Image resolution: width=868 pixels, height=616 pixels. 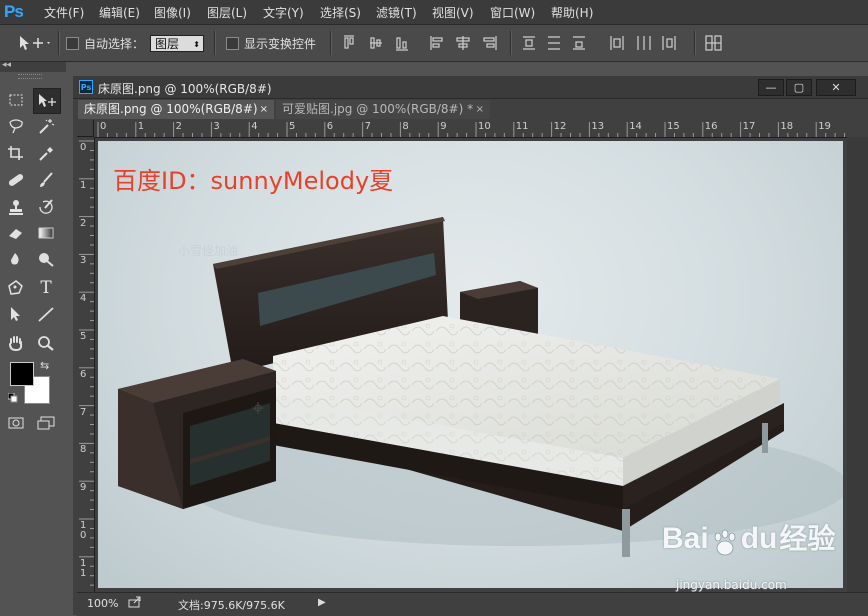 What do you see at coordinates (6, 65) in the screenshot?
I see `collapse-icon: ◂◂` at bounding box center [6, 65].